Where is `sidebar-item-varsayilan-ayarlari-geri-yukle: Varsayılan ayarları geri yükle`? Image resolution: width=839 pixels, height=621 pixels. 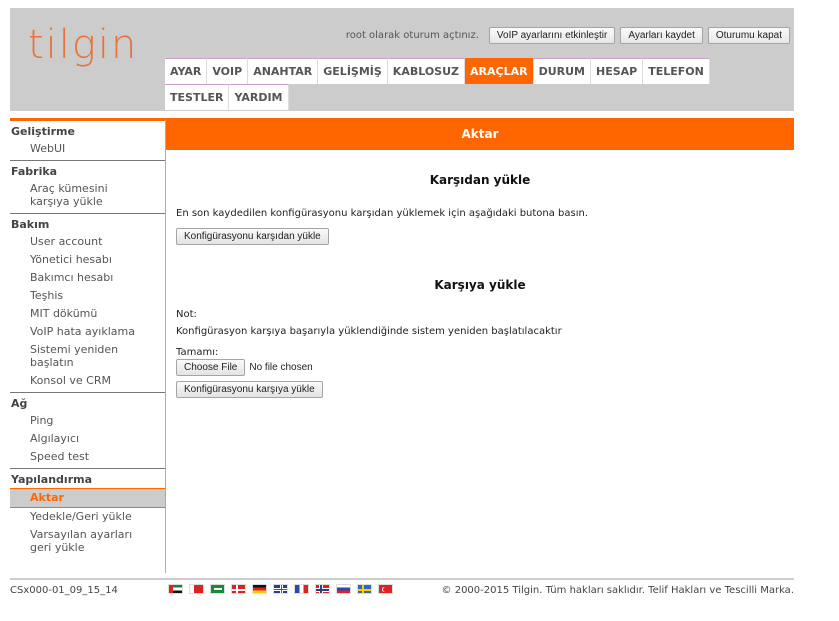
sidebar-item-varsayilan-ayarlari-geri-yukle: Varsayılan ayarları geri yükle is located at coordinates (87, 541).